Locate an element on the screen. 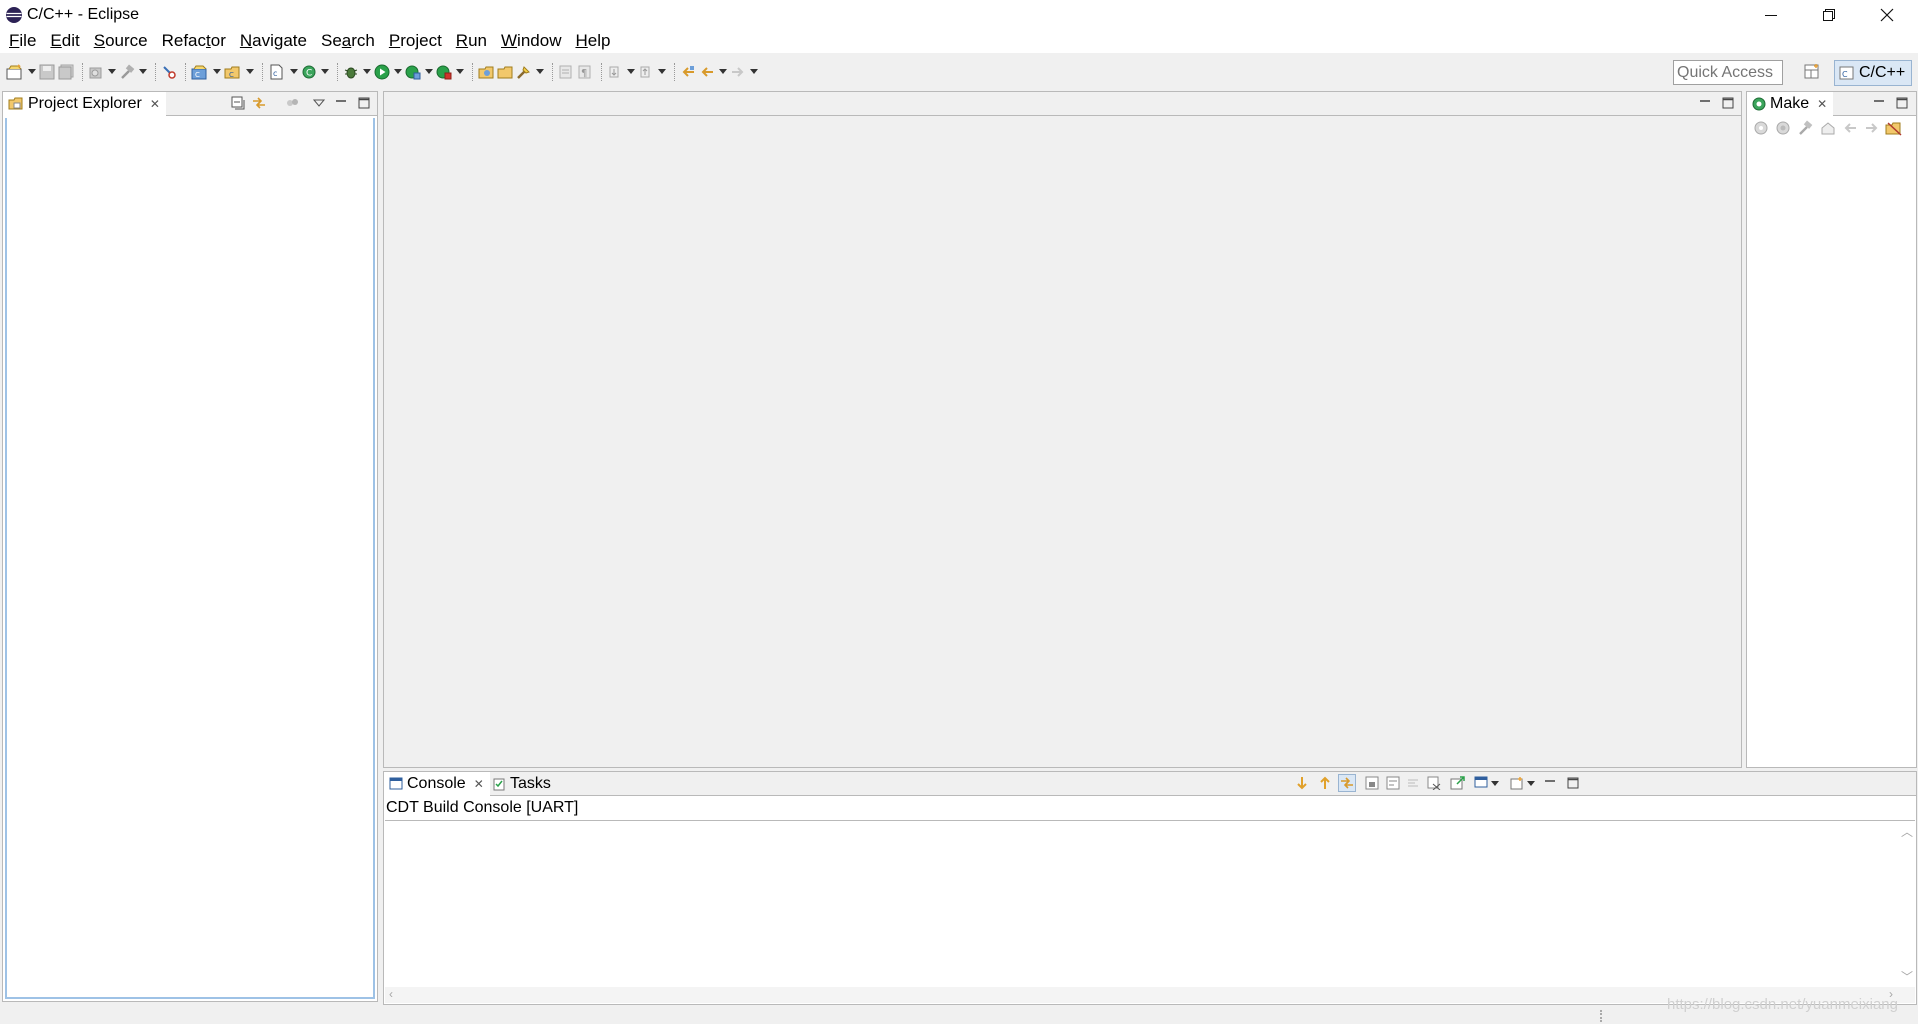 The width and height of the screenshot is (1918, 1024). new-source-folder-button: C is located at coordinates (239, 72).